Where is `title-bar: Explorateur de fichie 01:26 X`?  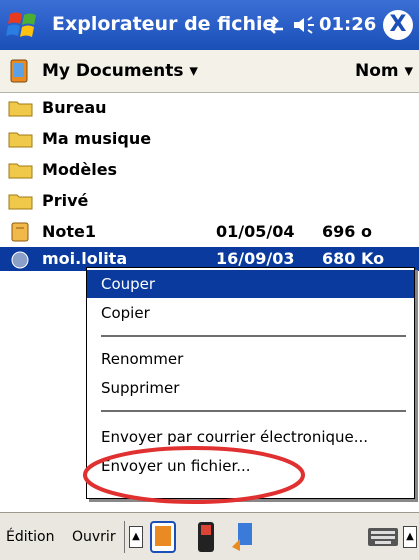
title-bar: Explorateur de fichie 01:26 X is located at coordinates (209, 25).